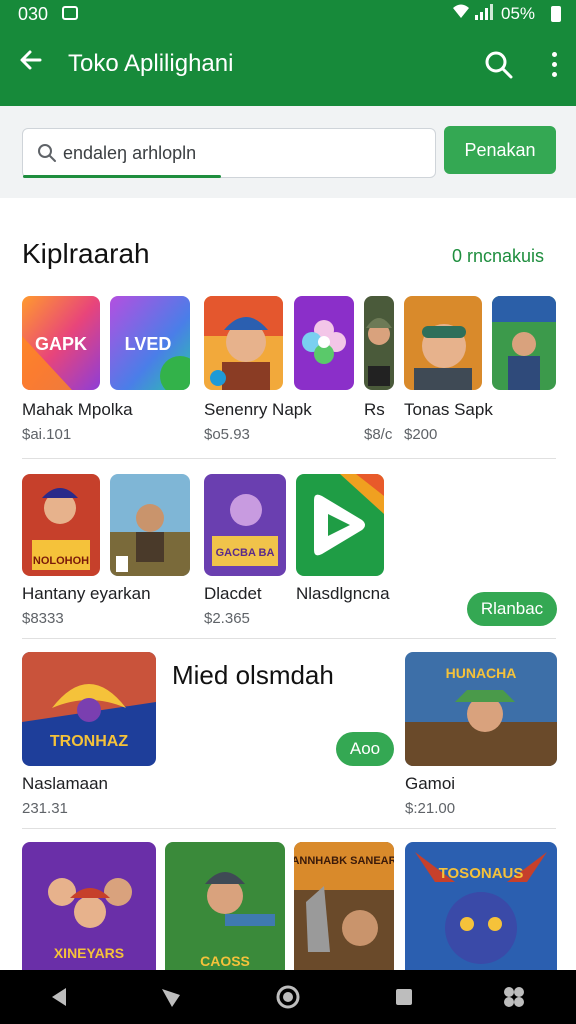  What do you see at coordinates (89, 906) in the screenshot?
I see `app-banner-crew: XINEYARS` at bounding box center [89, 906].